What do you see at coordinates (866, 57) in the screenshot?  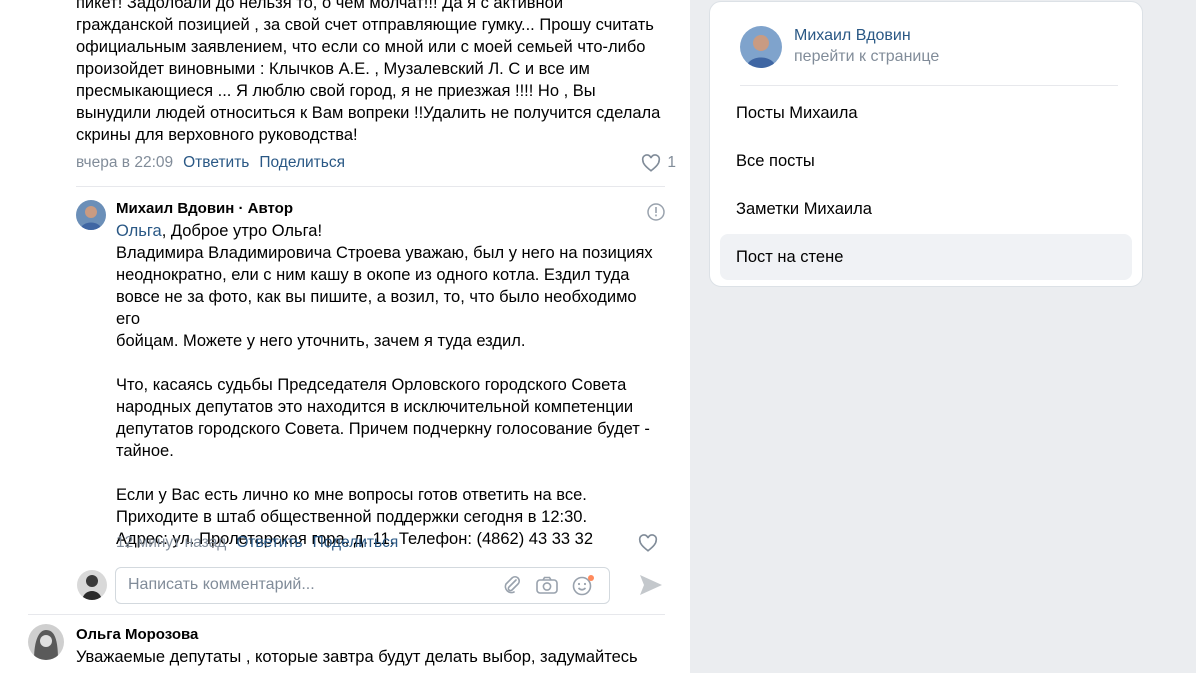 I see `owner-page-link: перейти к странице` at bounding box center [866, 57].